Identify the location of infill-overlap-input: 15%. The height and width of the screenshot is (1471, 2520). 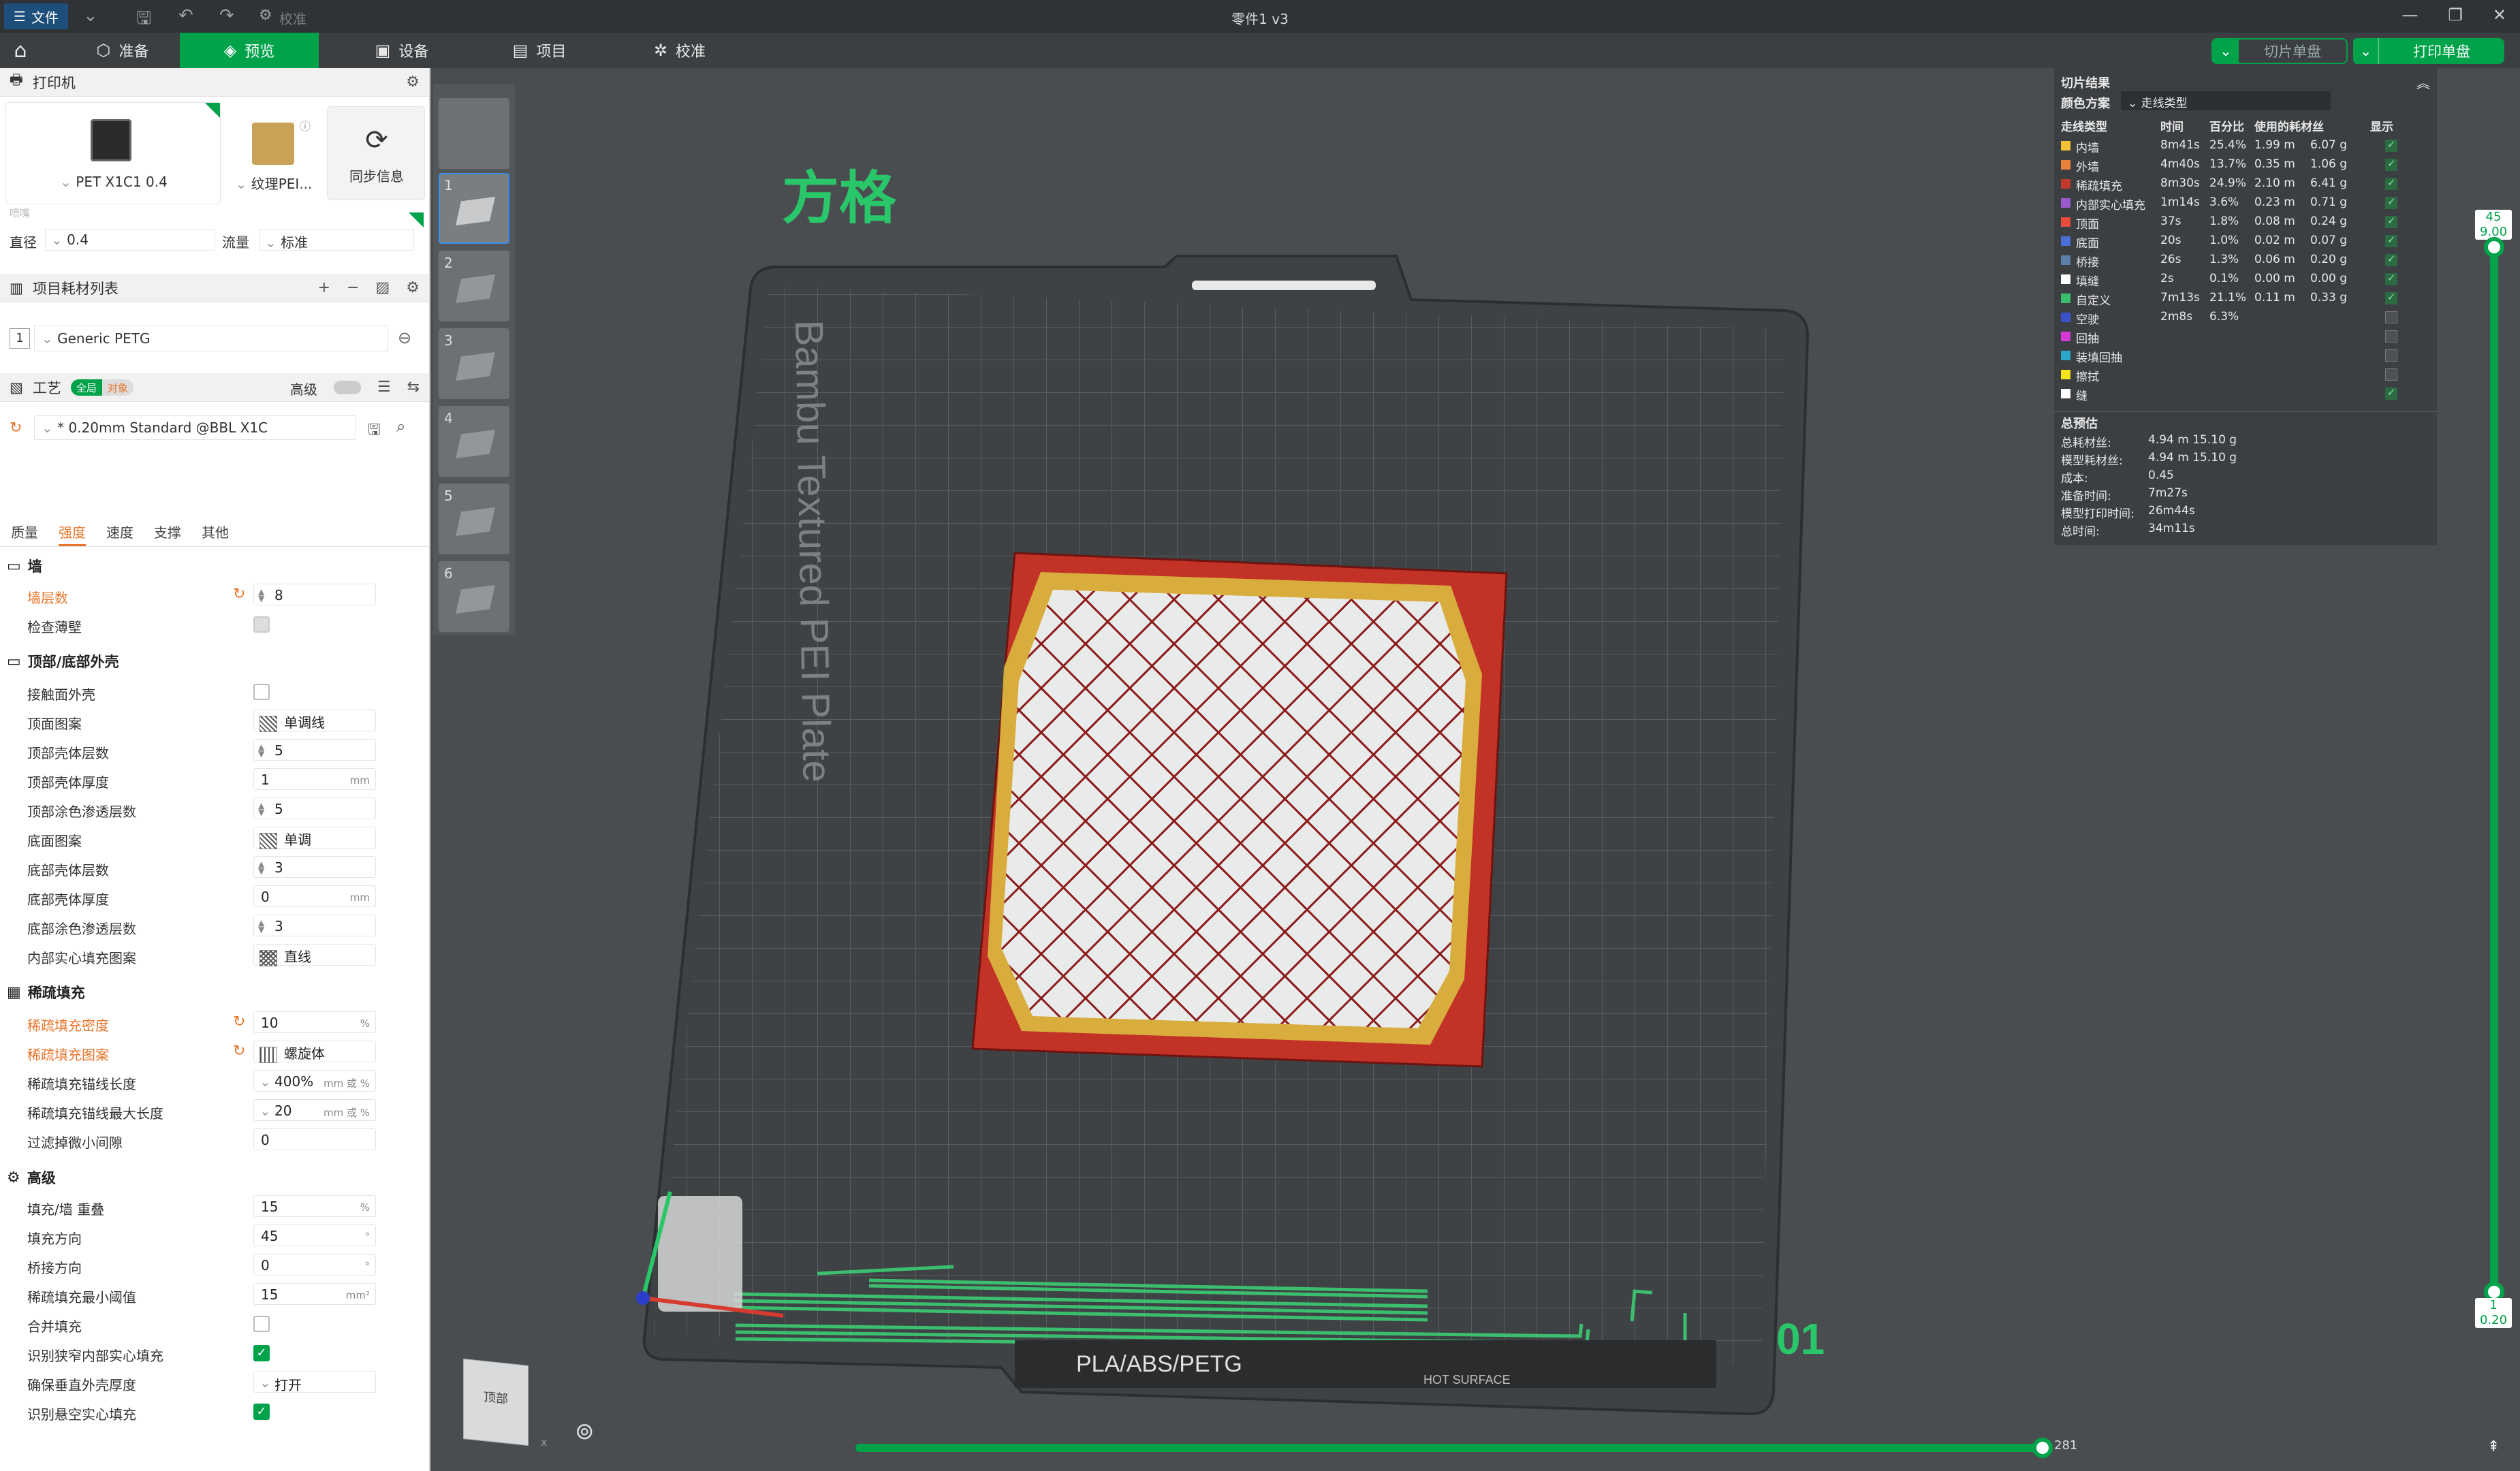
(314, 1206).